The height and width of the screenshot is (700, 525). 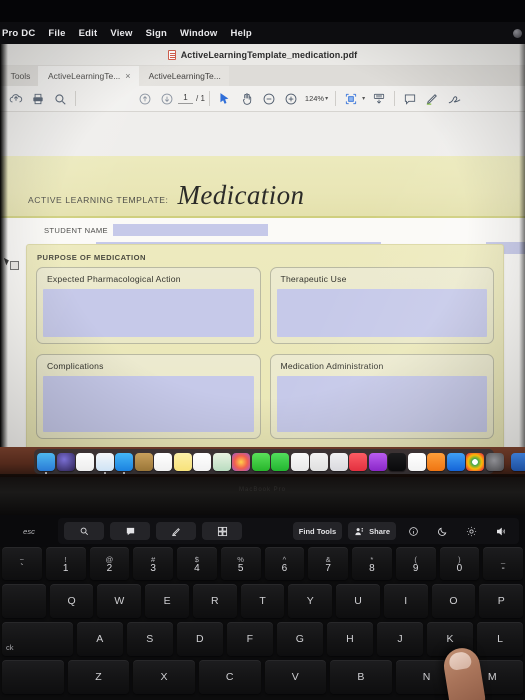 I want to click on books-icon, so click(x=436, y=461).